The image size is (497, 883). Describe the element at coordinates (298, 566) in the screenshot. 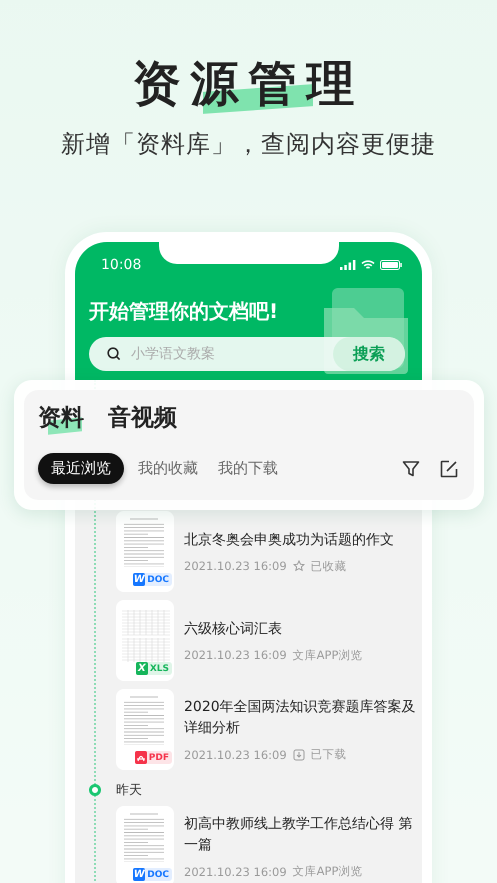

I see `star-icon` at that location.